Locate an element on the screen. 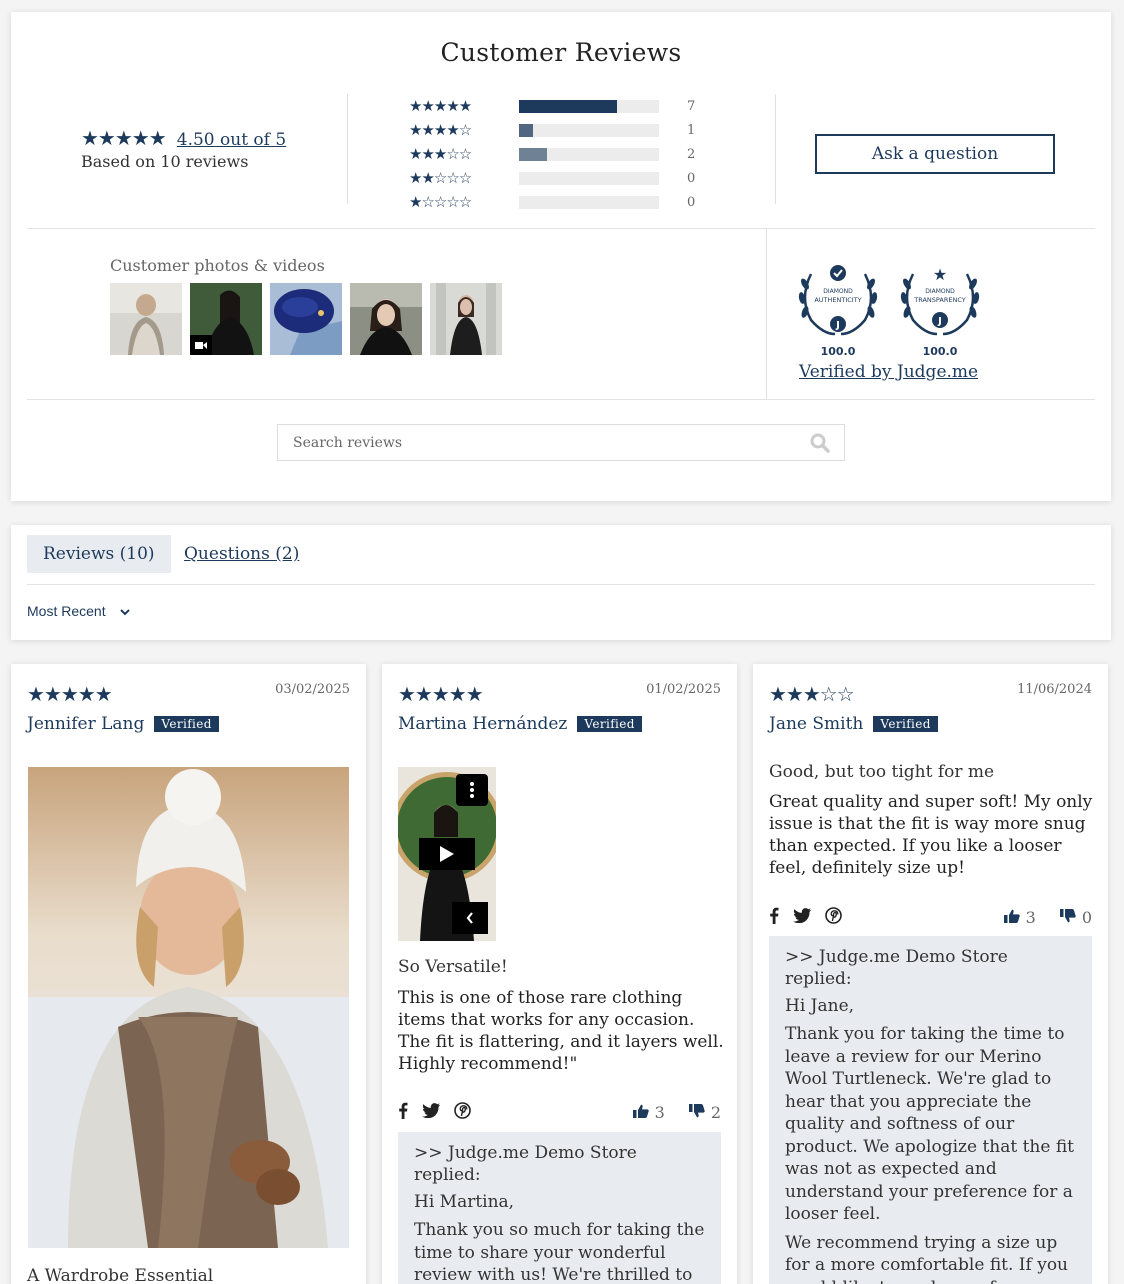 This screenshot has width=1124, height=1284. histogram-row-1: ★☆☆☆☆ 0 is located at coordinates (552, 202).